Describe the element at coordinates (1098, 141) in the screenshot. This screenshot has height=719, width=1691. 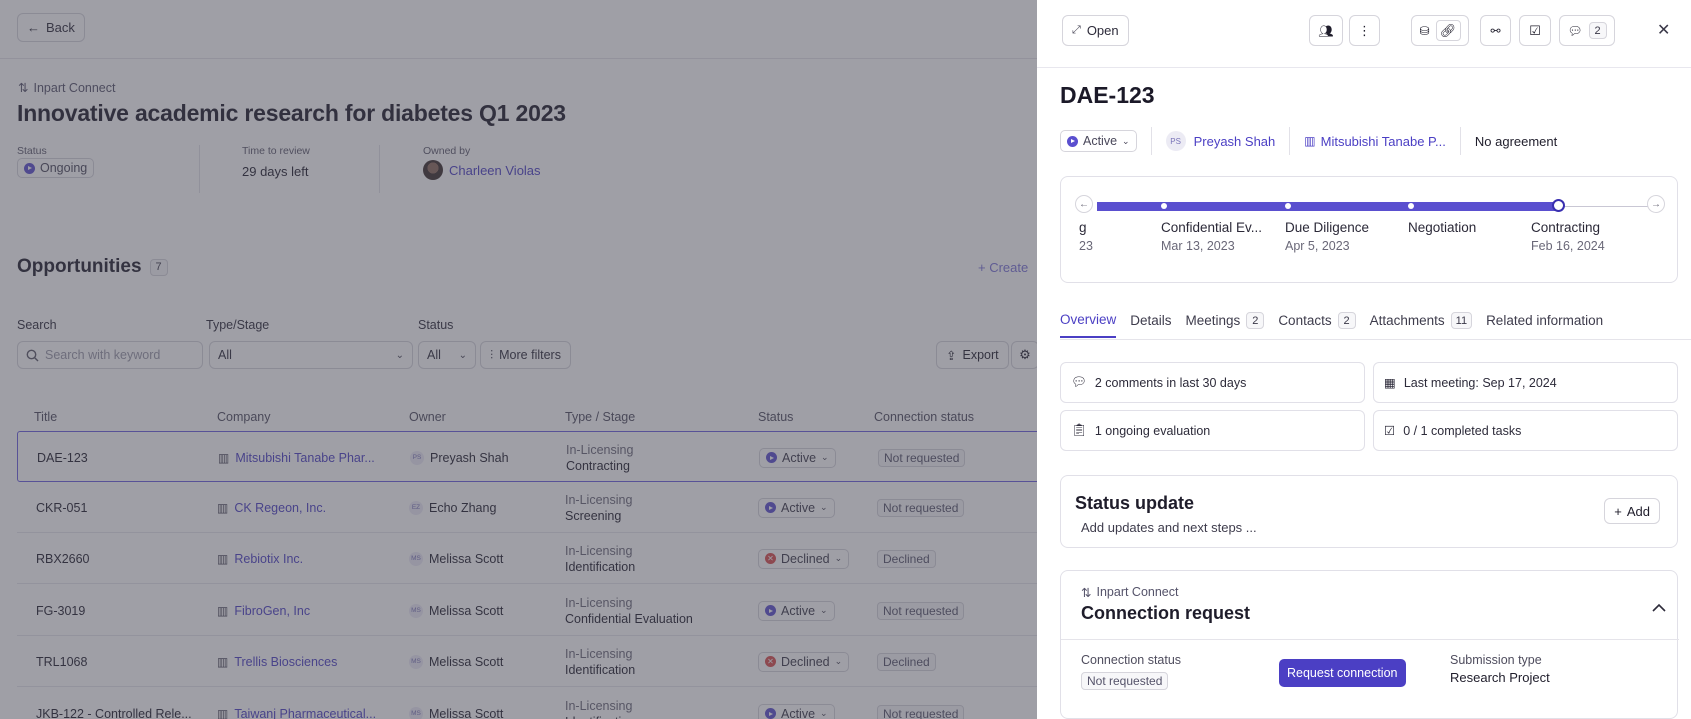
I see `panel-status-select: Active ⌄` at that location.